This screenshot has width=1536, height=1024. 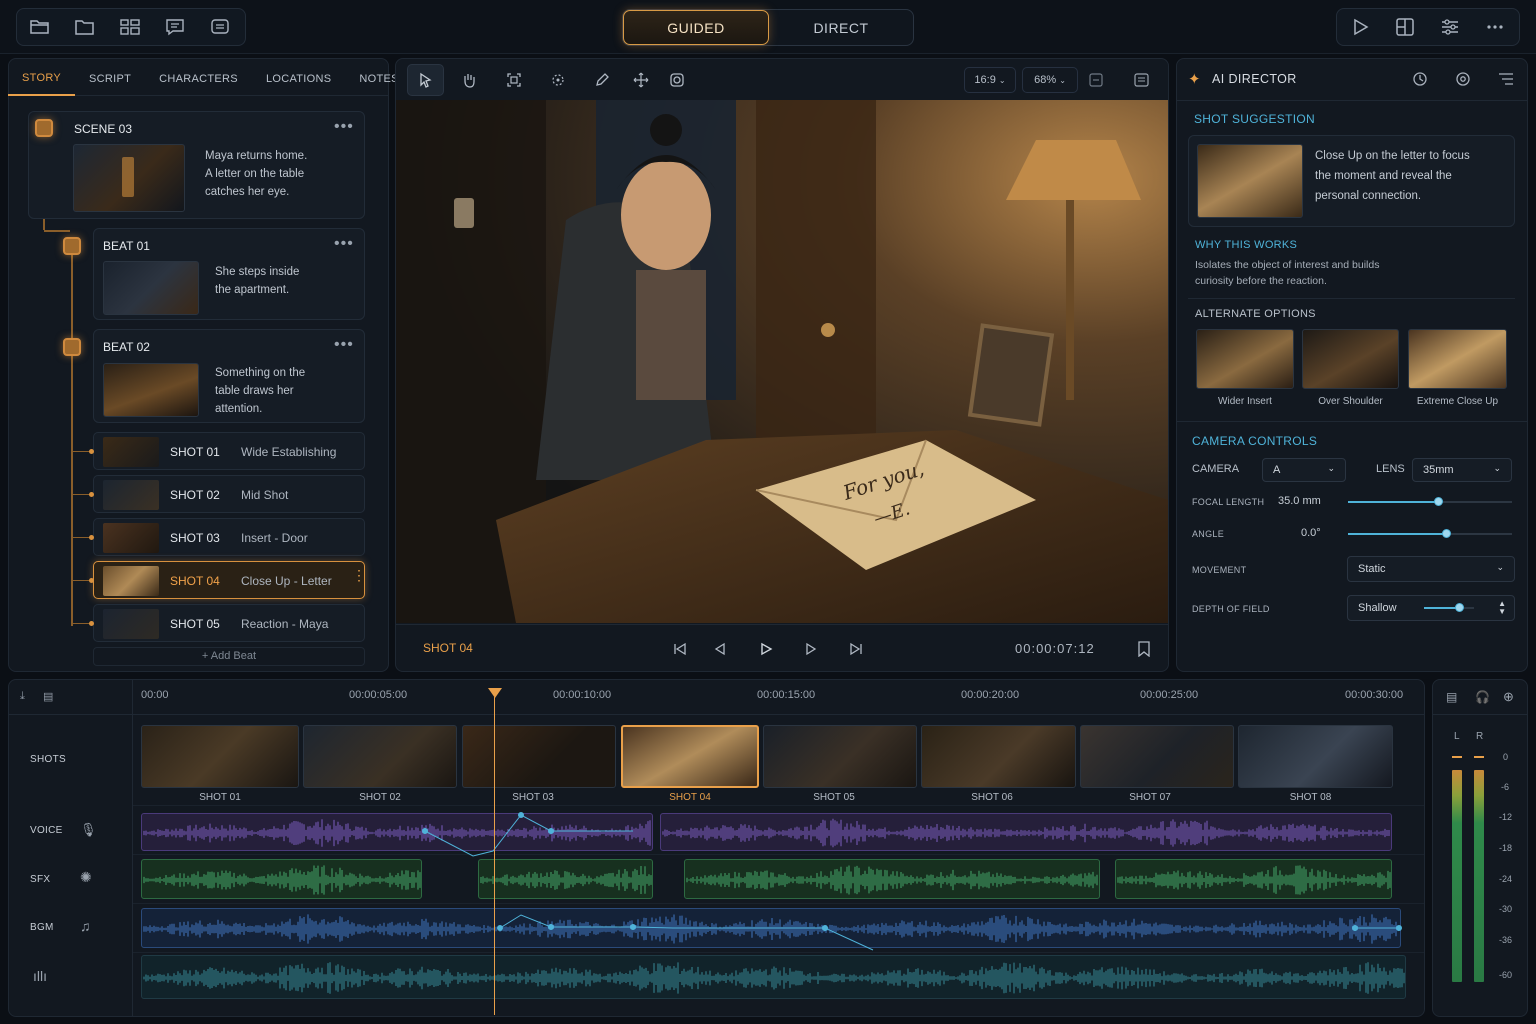 I want to click on tab-story: STORY, so click(x=41, y=79).